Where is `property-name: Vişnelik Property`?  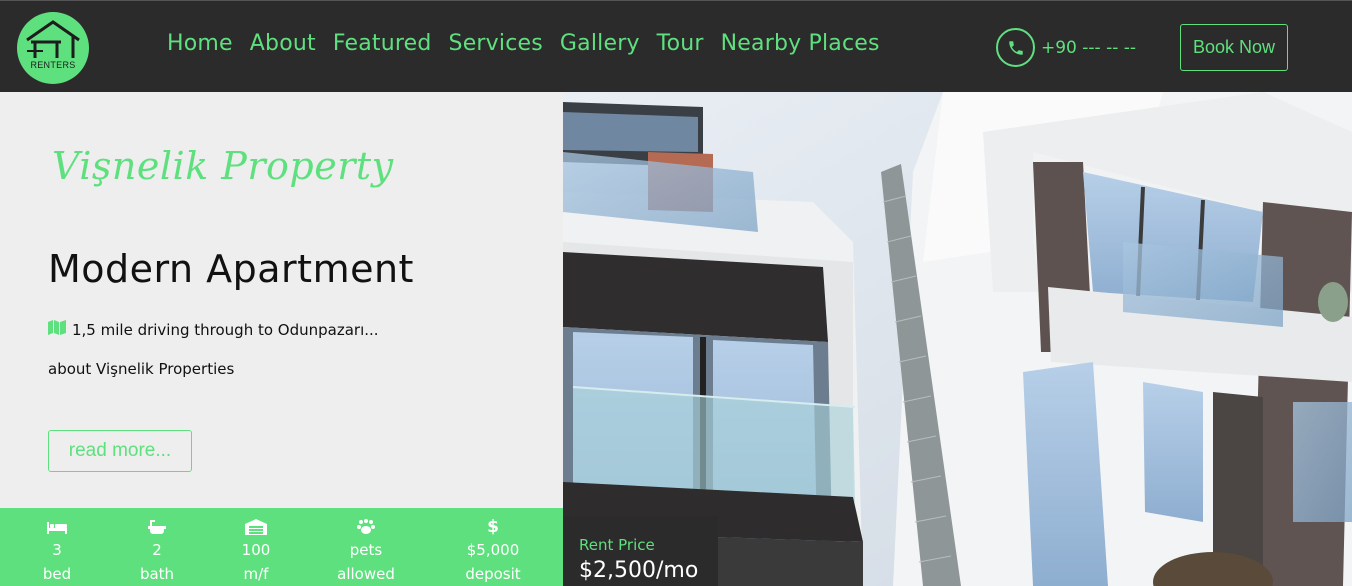 property-name: Vişnelik Property is located at coordinates (223, 166).